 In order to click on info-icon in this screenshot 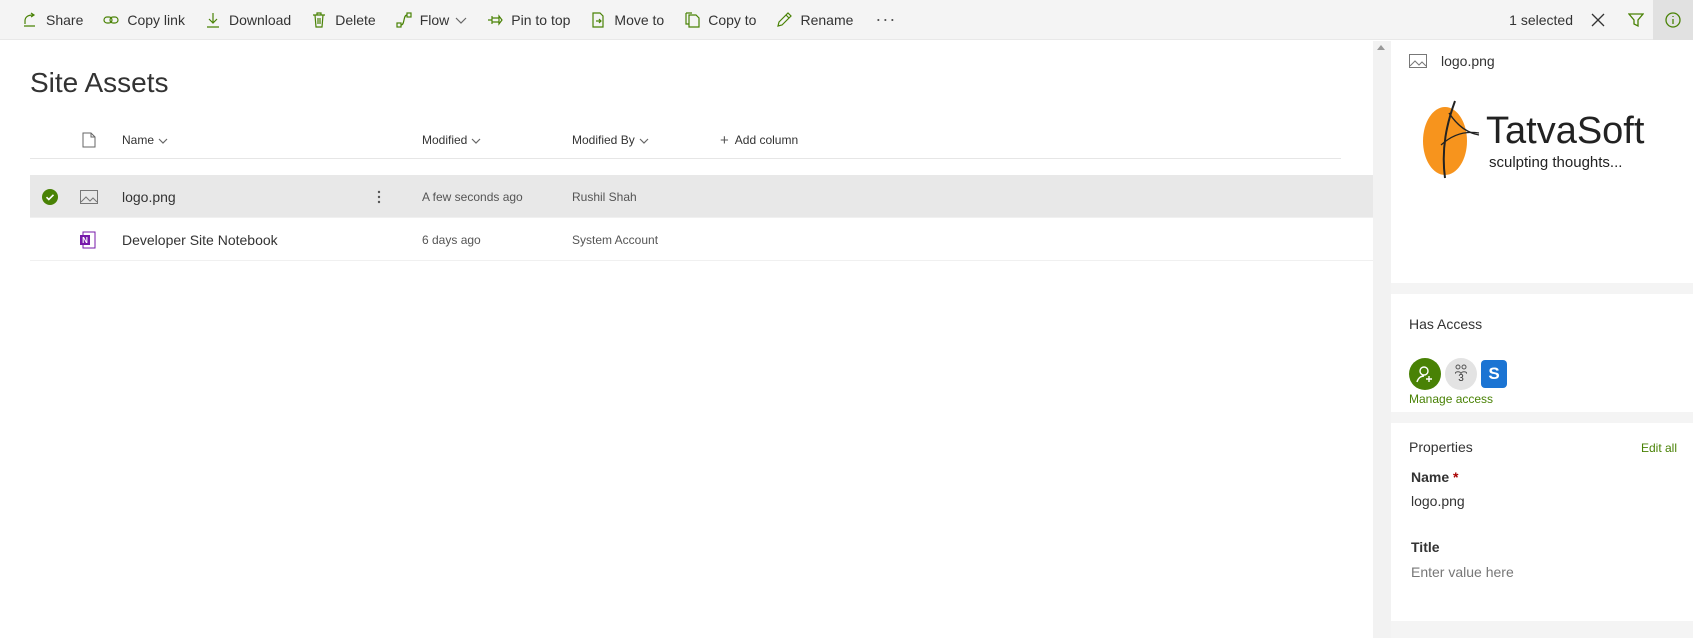, I will do `click(1673, 20)`.